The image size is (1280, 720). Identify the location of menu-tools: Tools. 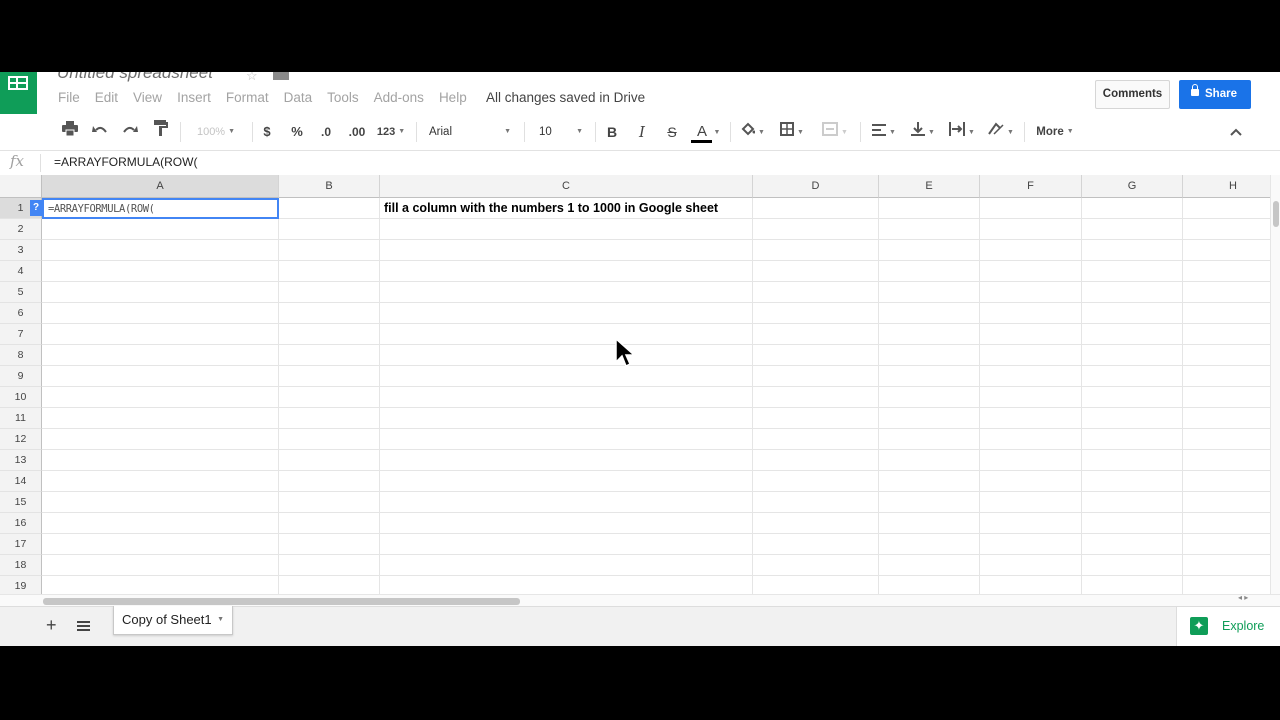
(343, 97).